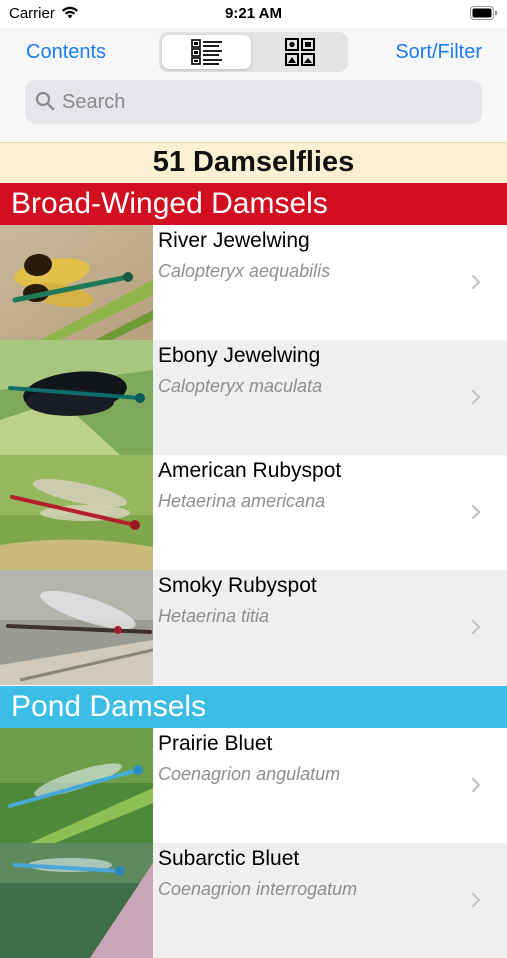 Image resolution: width=507 pixels, height=958 pixels. What do you see at coordinates (438, 52) in the screenshot?
I see `sort-filter-button: Sort/Filter` at bounding box center [438, 52].